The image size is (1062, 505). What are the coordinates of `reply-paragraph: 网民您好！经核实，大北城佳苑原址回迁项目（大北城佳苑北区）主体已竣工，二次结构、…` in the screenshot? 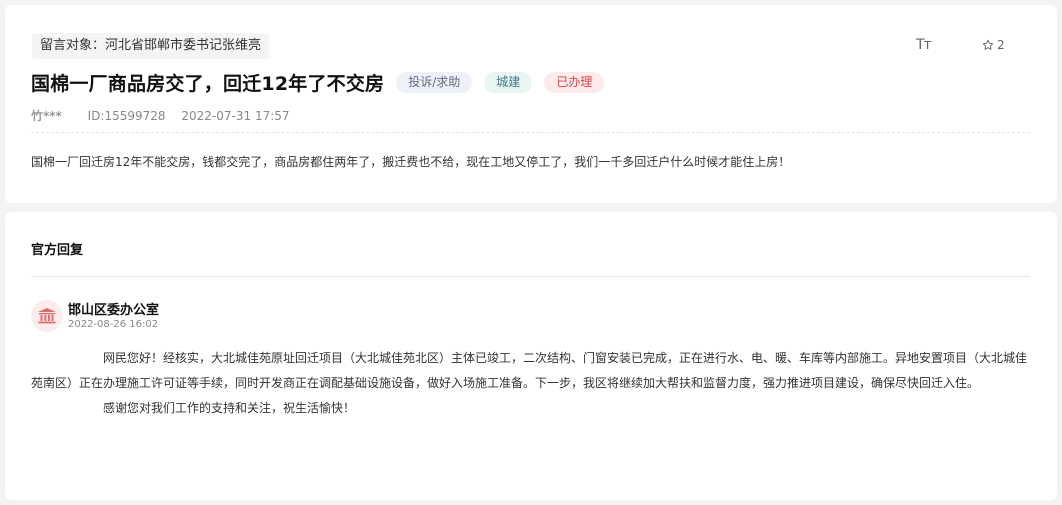 It's located at (529, 370).